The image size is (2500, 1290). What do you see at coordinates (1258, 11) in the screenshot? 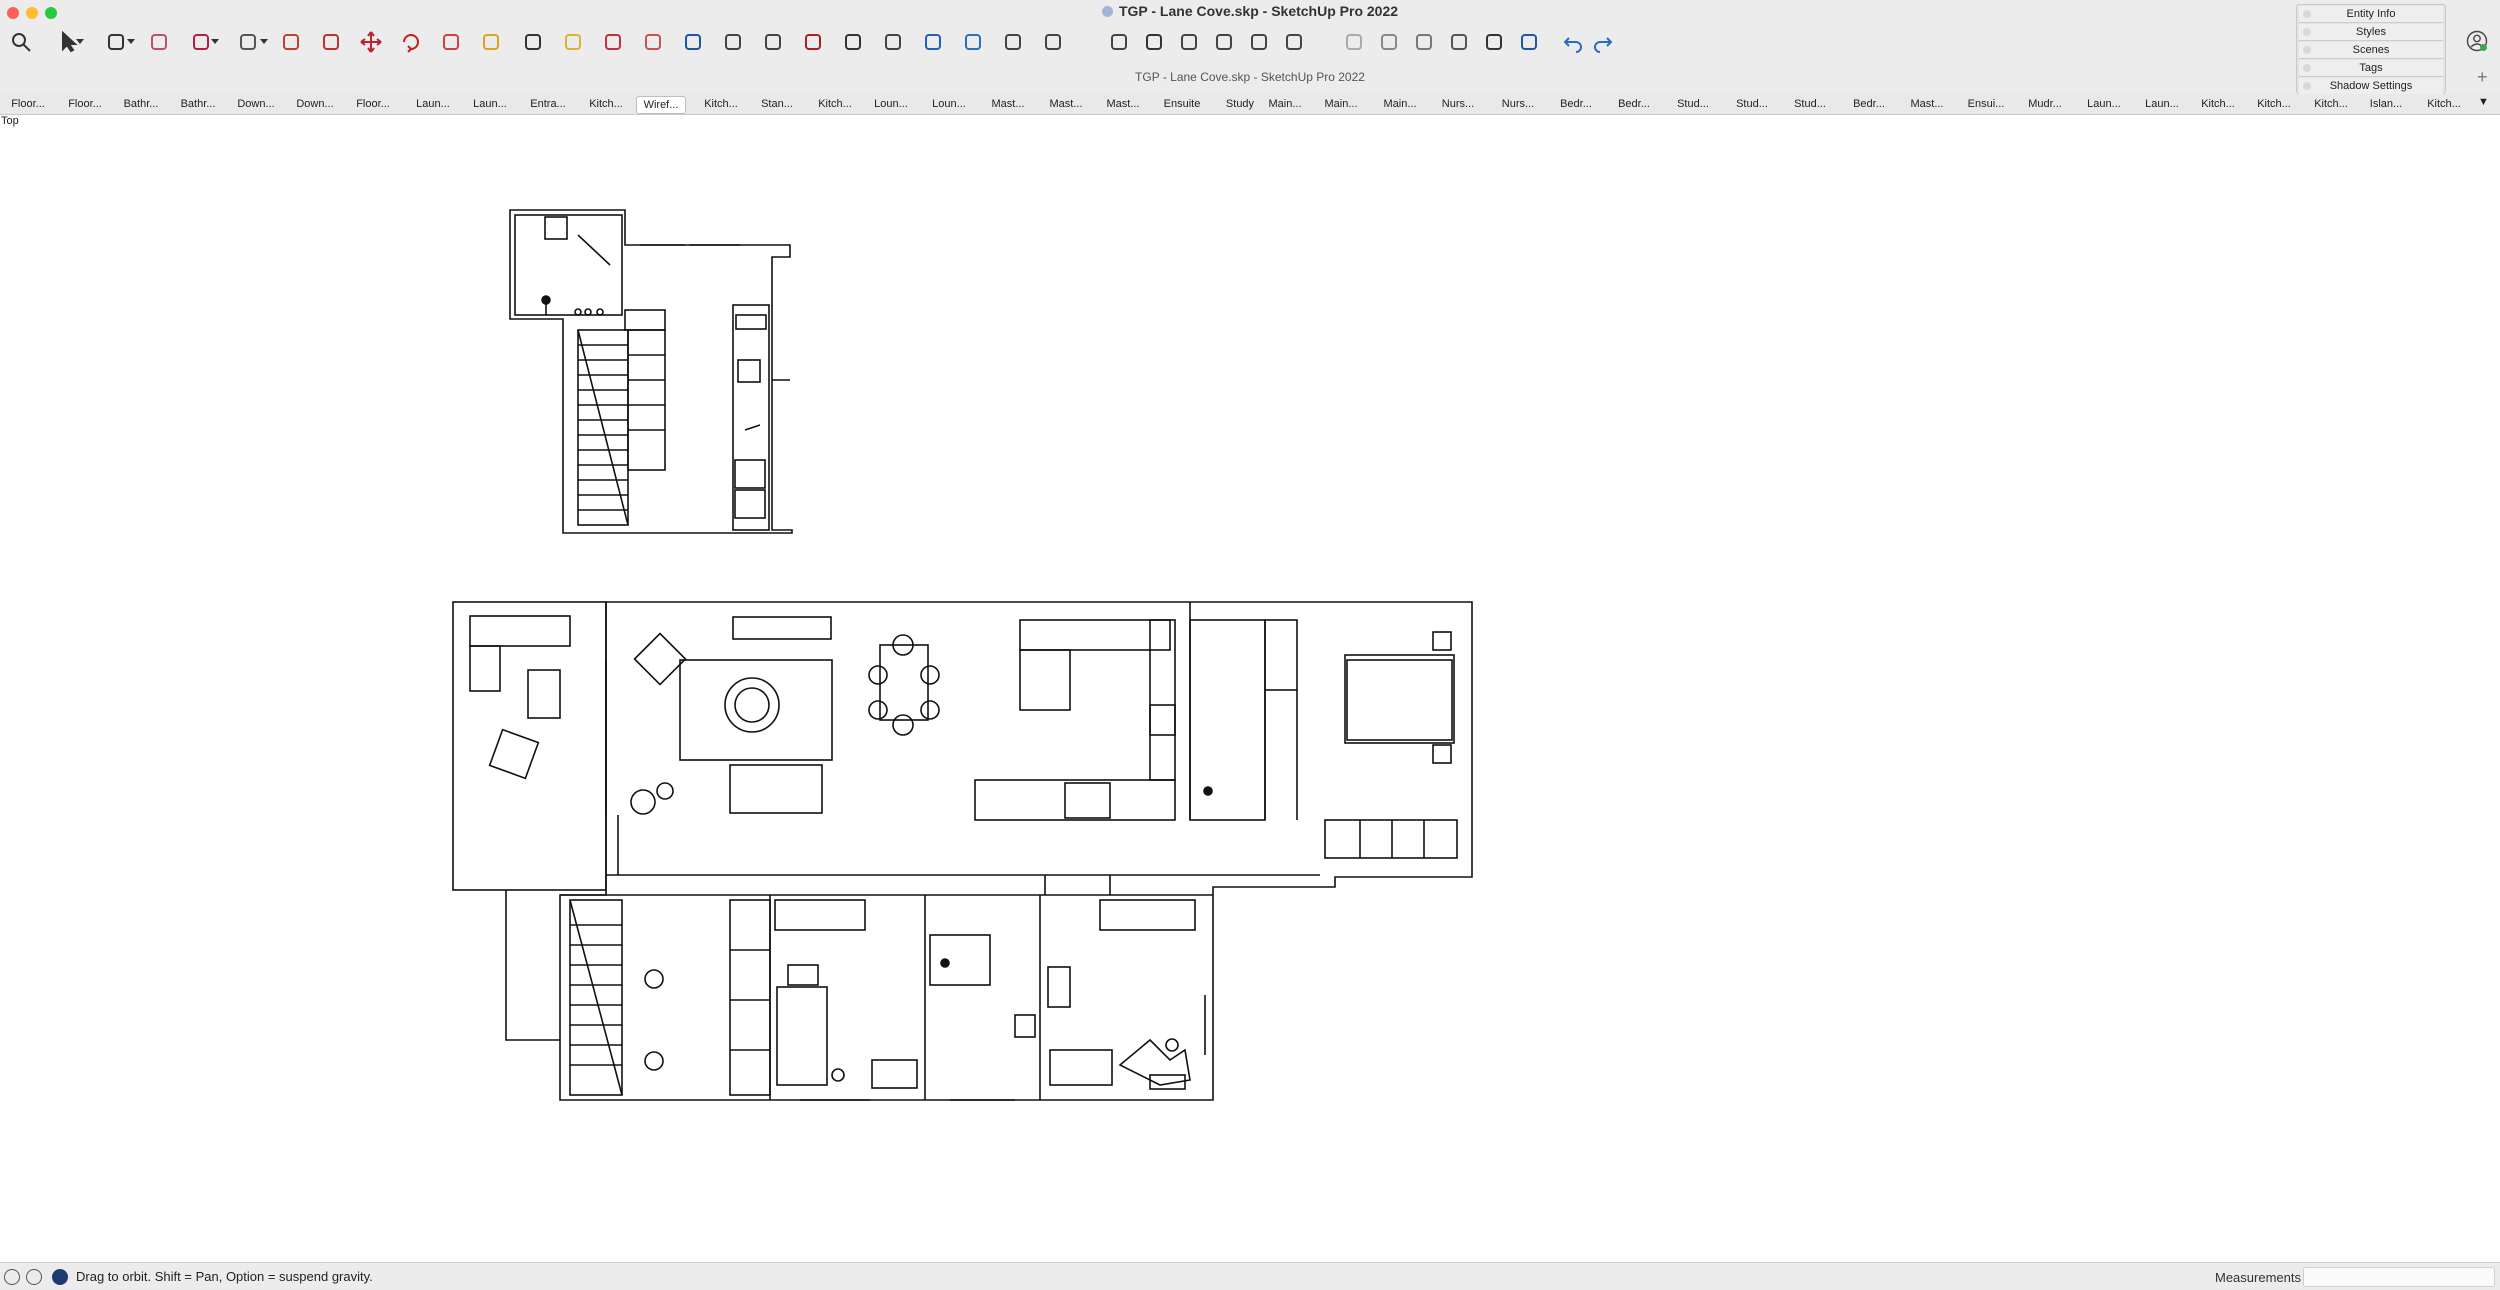
I see `window-title-text: TGP - Lane Cove.skp - SketchUp Pro 2022` at bounding box center [1258, 11].